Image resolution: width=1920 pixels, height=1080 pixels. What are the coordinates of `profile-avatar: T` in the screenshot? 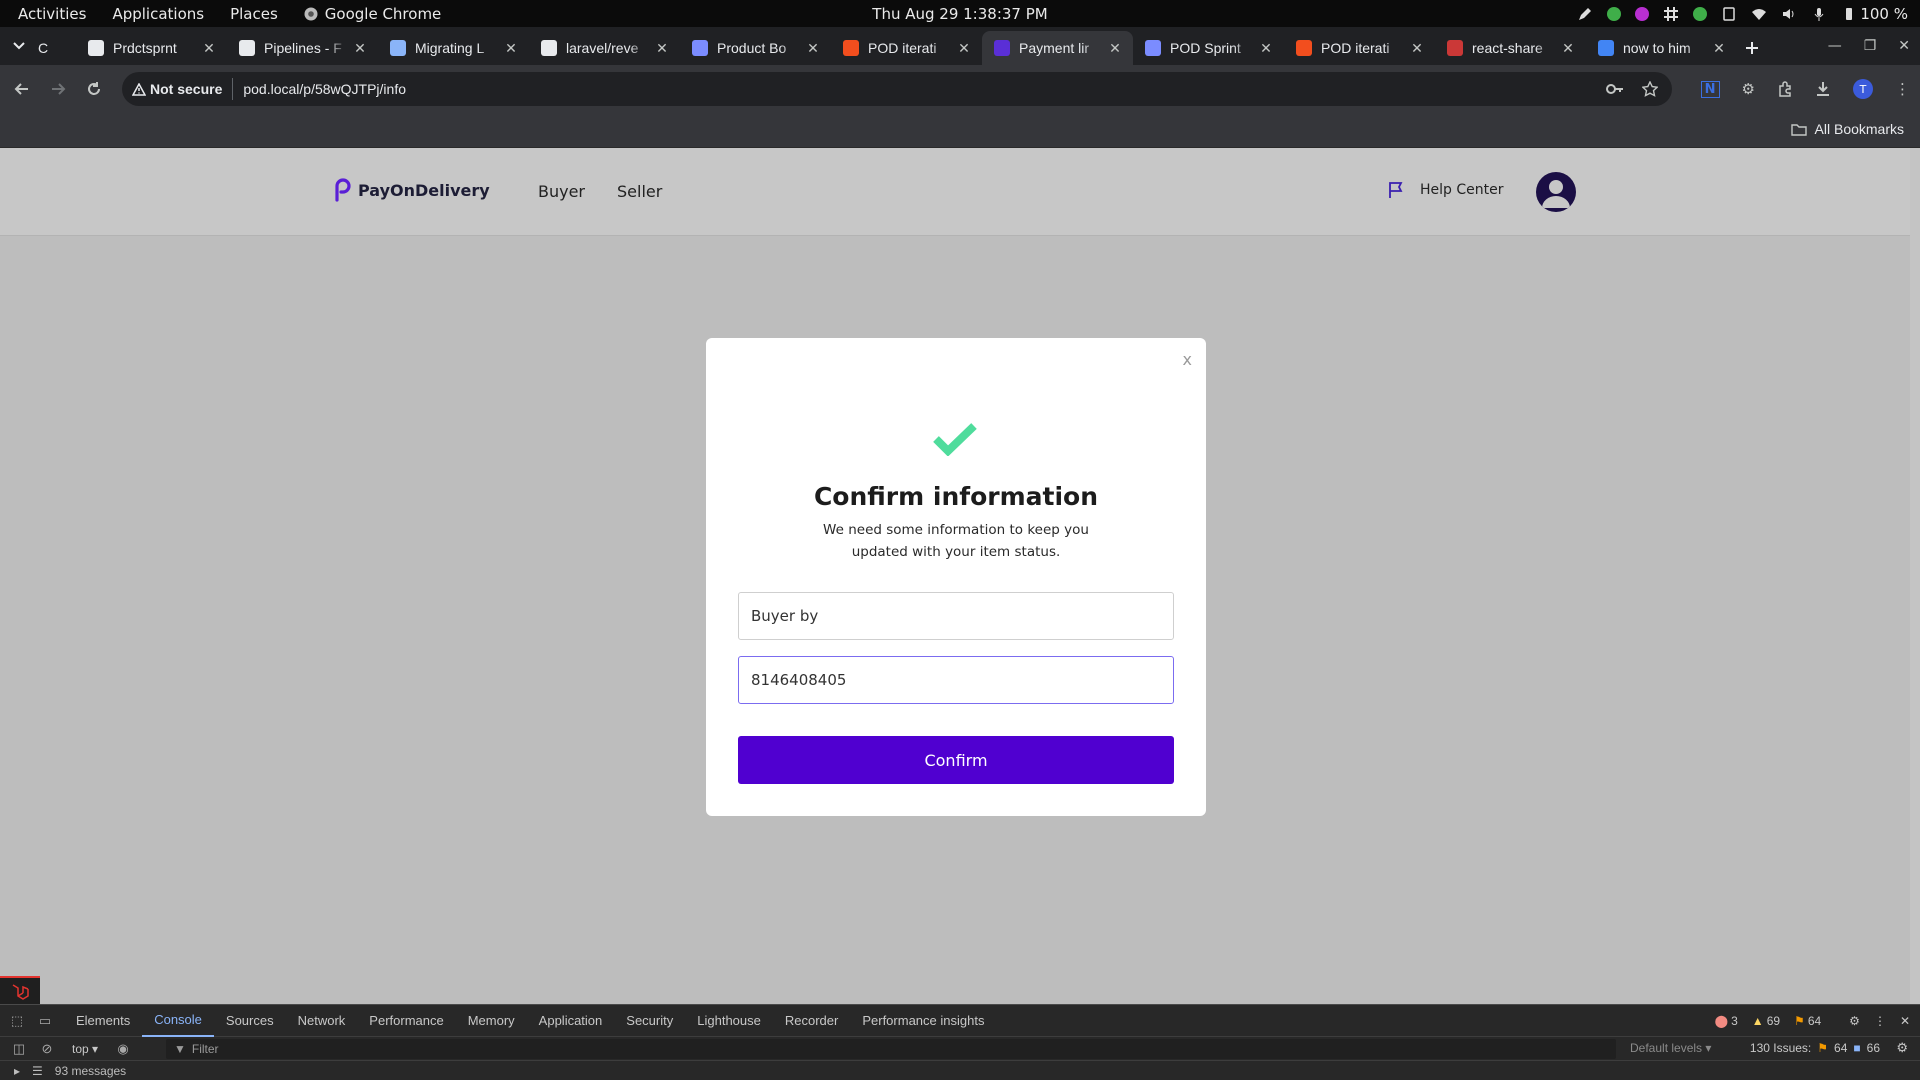 It's located at (1863, 89).